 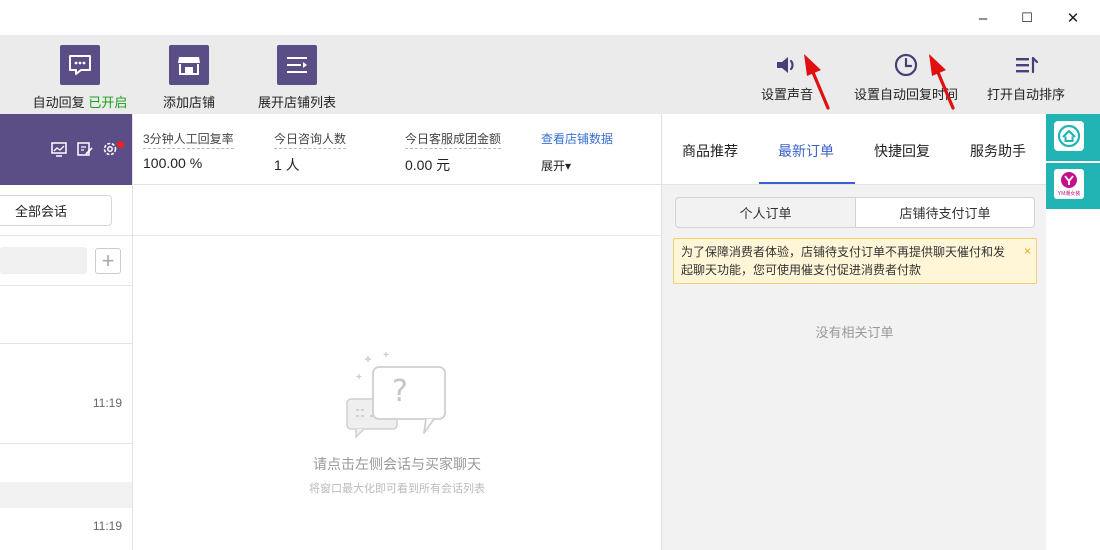 What do you see at coordinates (983, 18) in the screenshot?
I see `minimize-button: –` at bounding box center [983, 18].